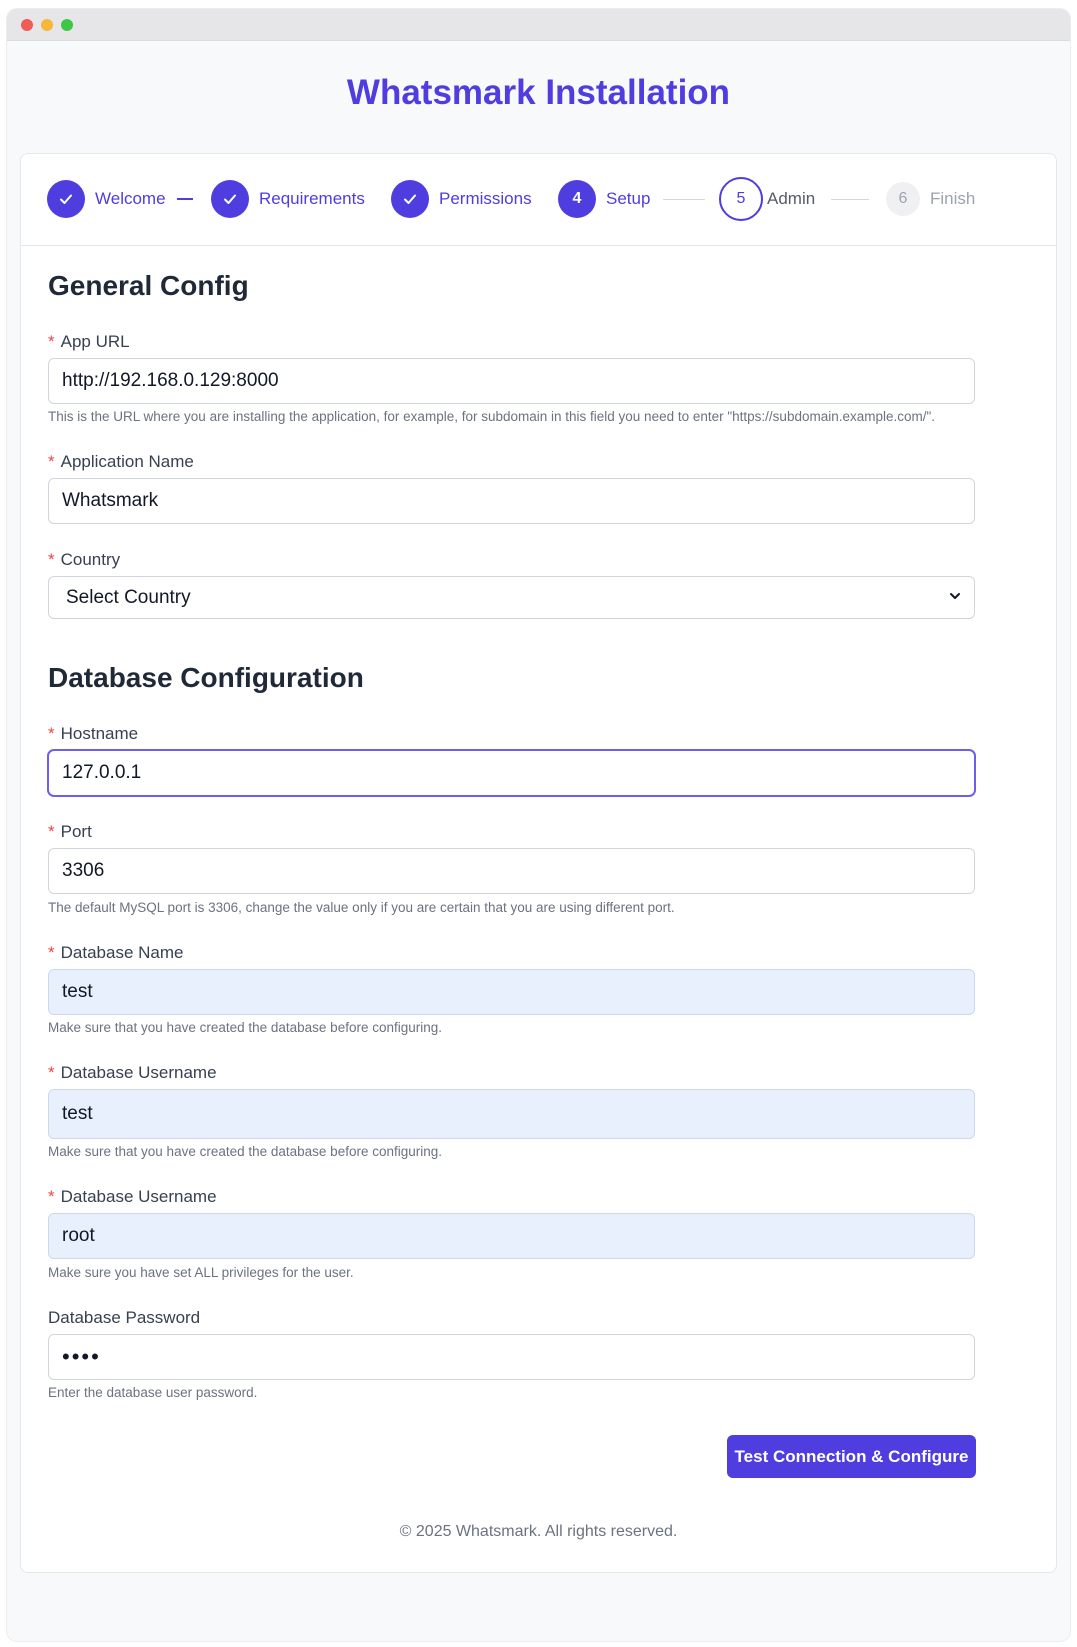  What do you see at coordinates (538, 25) in the screenshot?
I see `window-titlebar` at bounding box center [538, 25].